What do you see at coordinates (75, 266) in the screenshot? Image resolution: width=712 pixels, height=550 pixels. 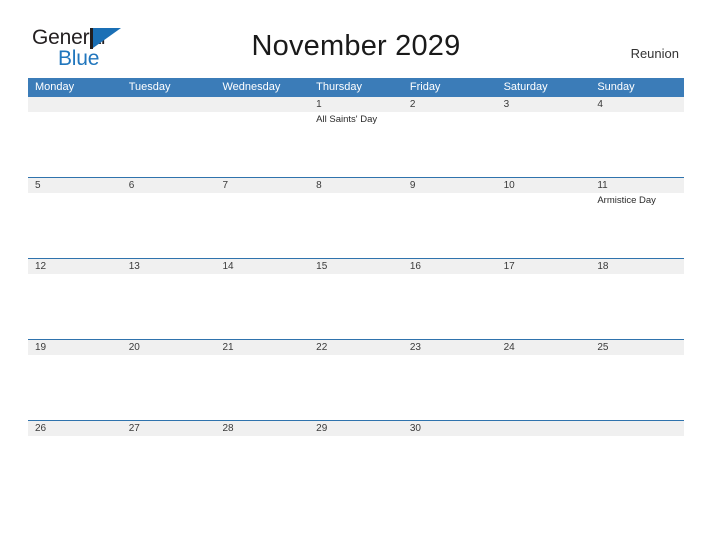 I see `day-number: 12` at bounding box center [75, 266].